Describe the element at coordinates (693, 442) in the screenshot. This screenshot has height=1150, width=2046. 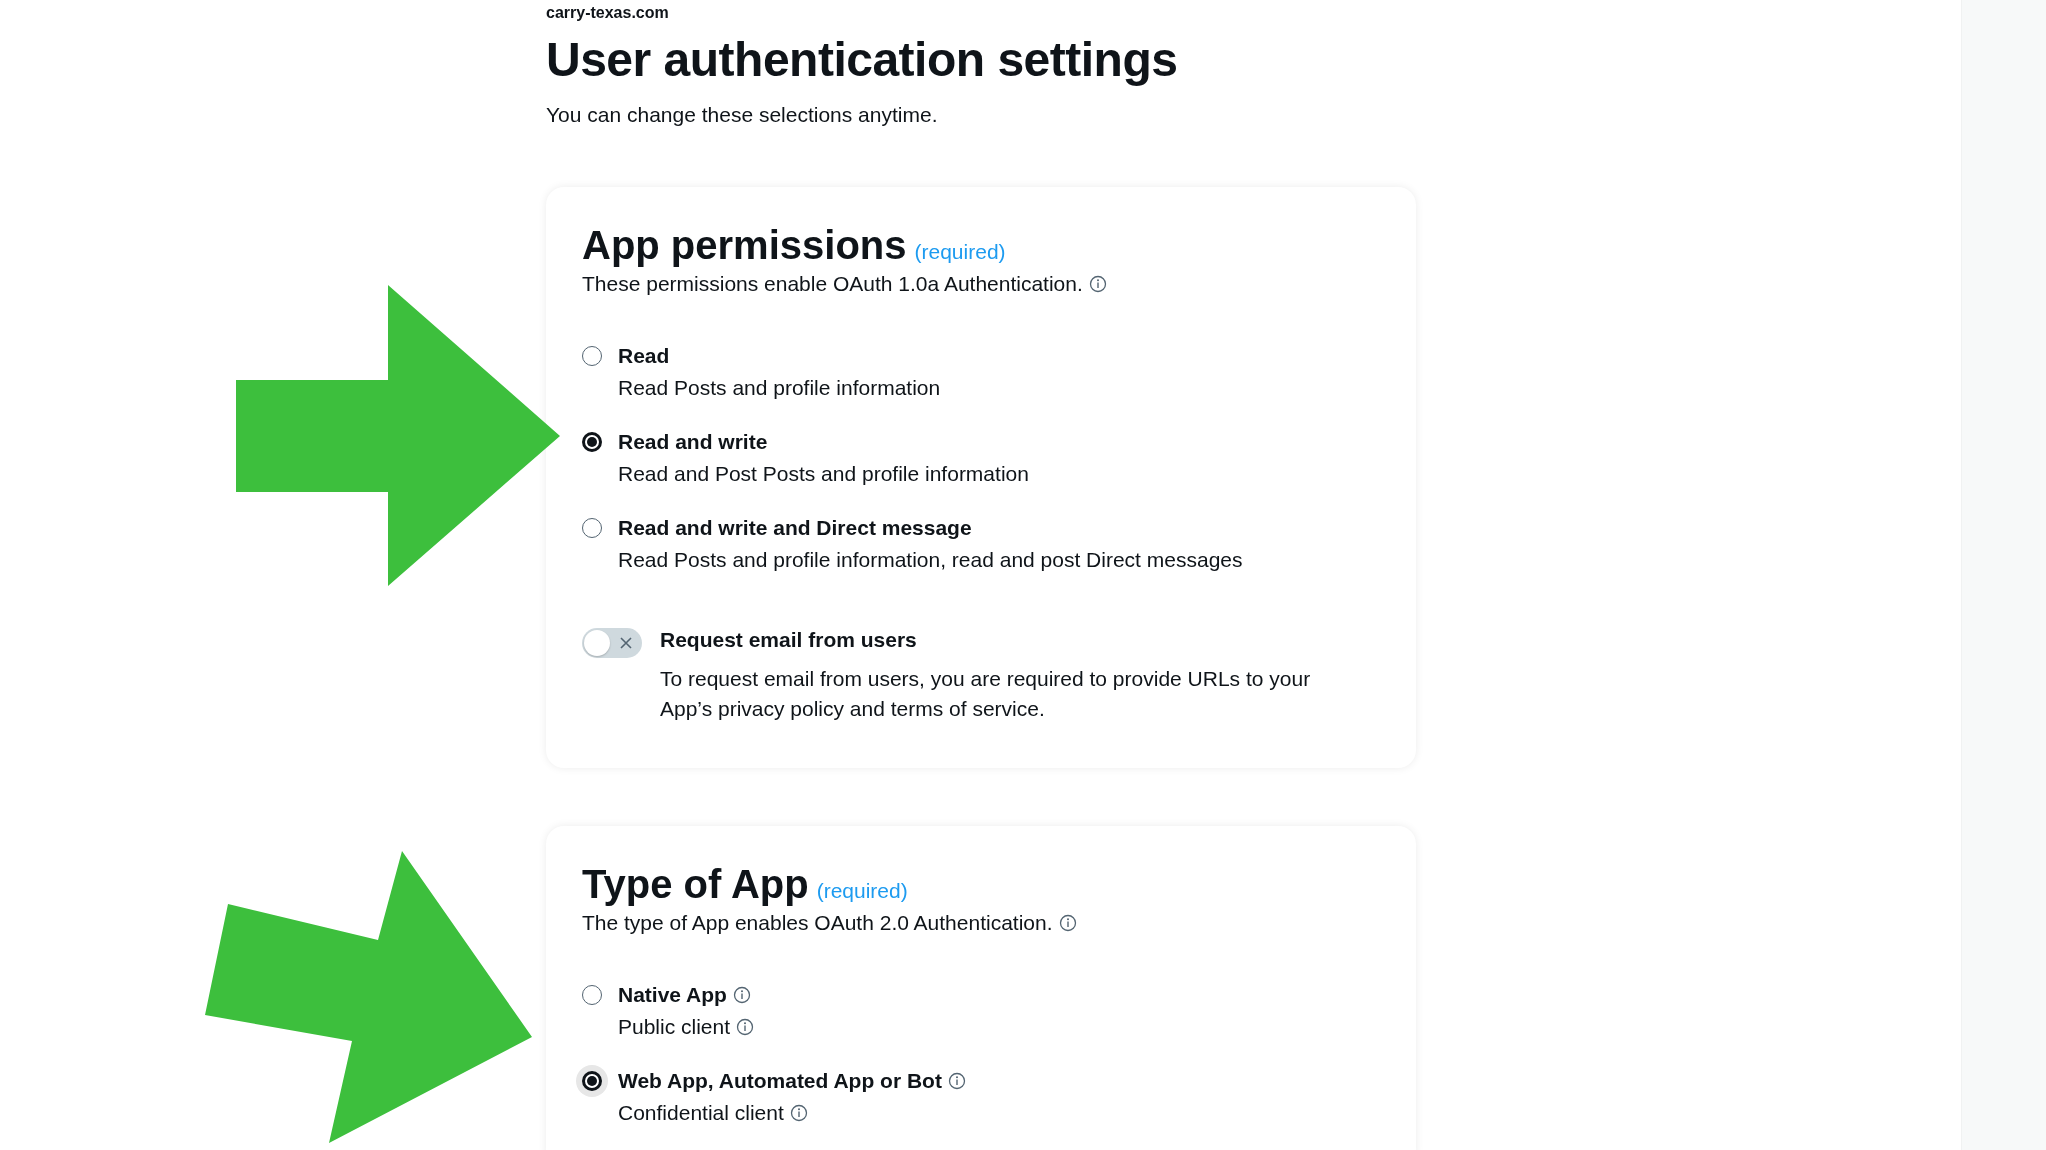
I see `option-label: Read and write` at that location.